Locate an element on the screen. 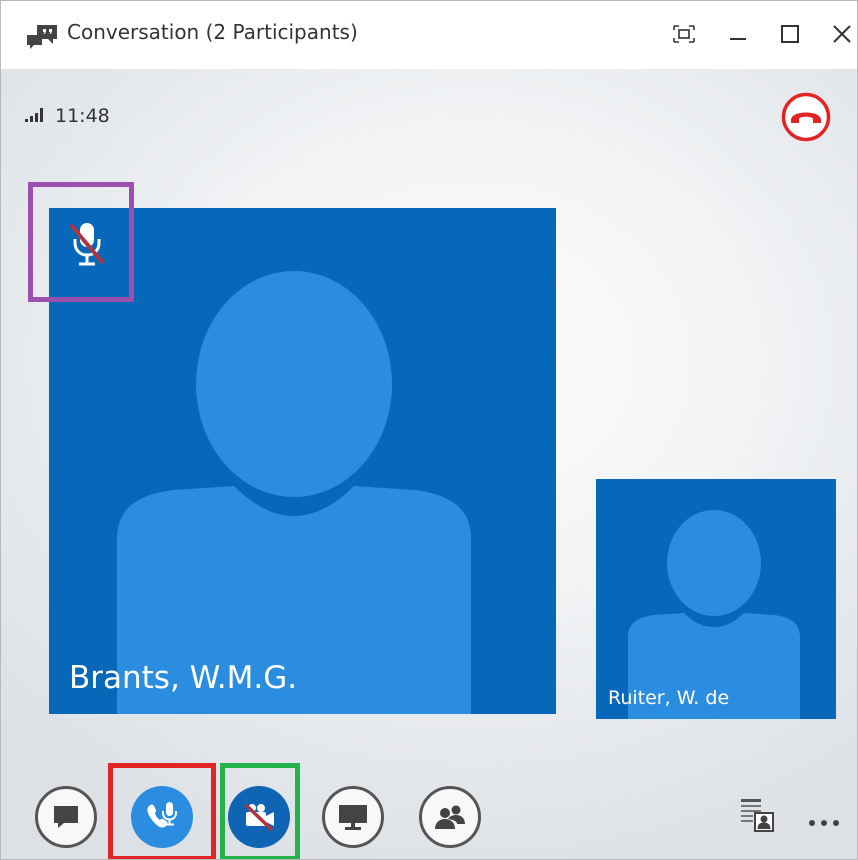 This screenshot has width=858, height=860. close-icon is located at coordinates (842, 34).